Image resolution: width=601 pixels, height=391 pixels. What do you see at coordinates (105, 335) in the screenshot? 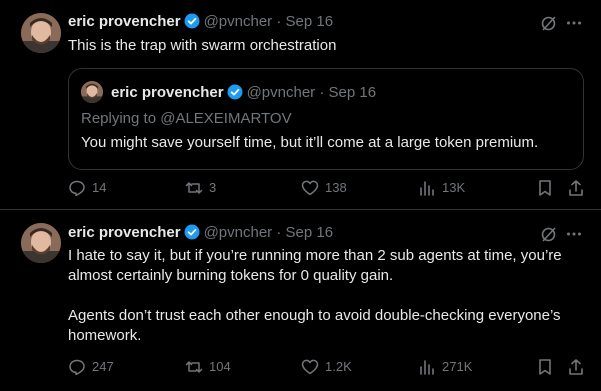
I see `text-line: homework.` at bounding box center [105, 335].